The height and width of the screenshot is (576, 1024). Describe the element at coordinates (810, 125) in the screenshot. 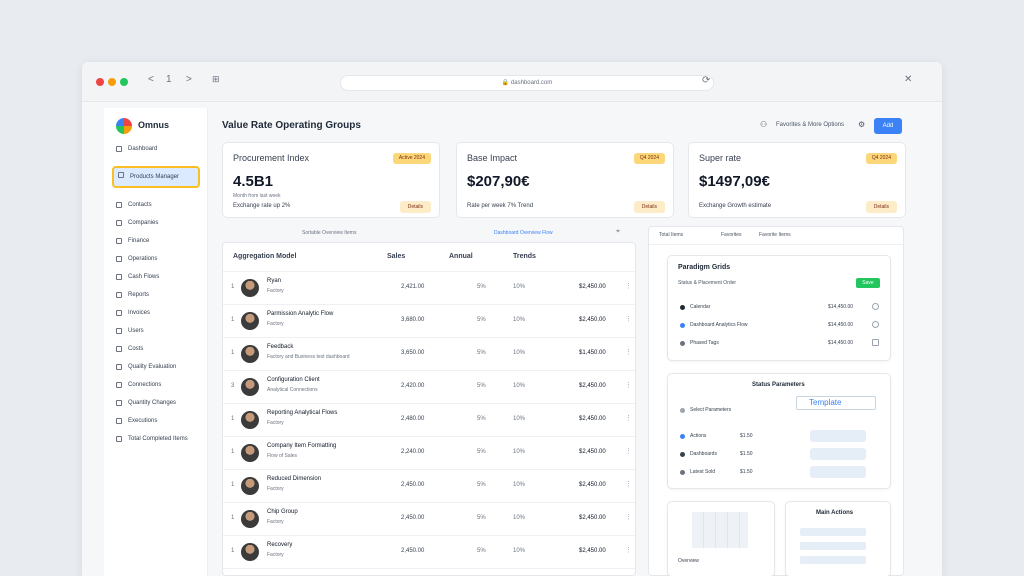

I see `header-link: Favorites & More Options` at that location.